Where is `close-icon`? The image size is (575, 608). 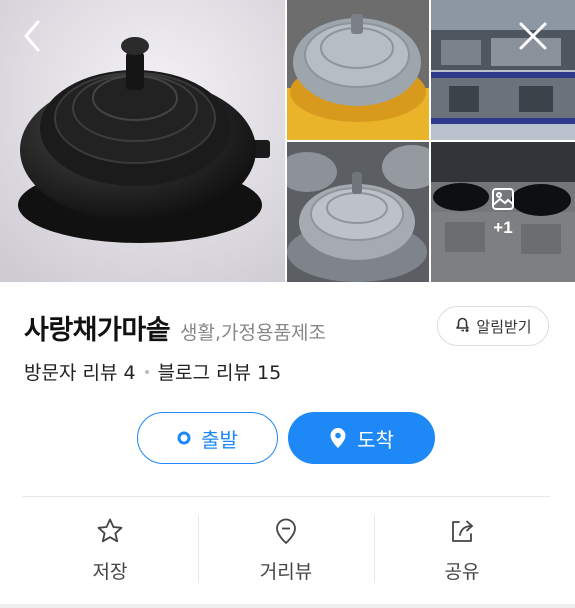 close-icon is located at coordinates (533, 38).